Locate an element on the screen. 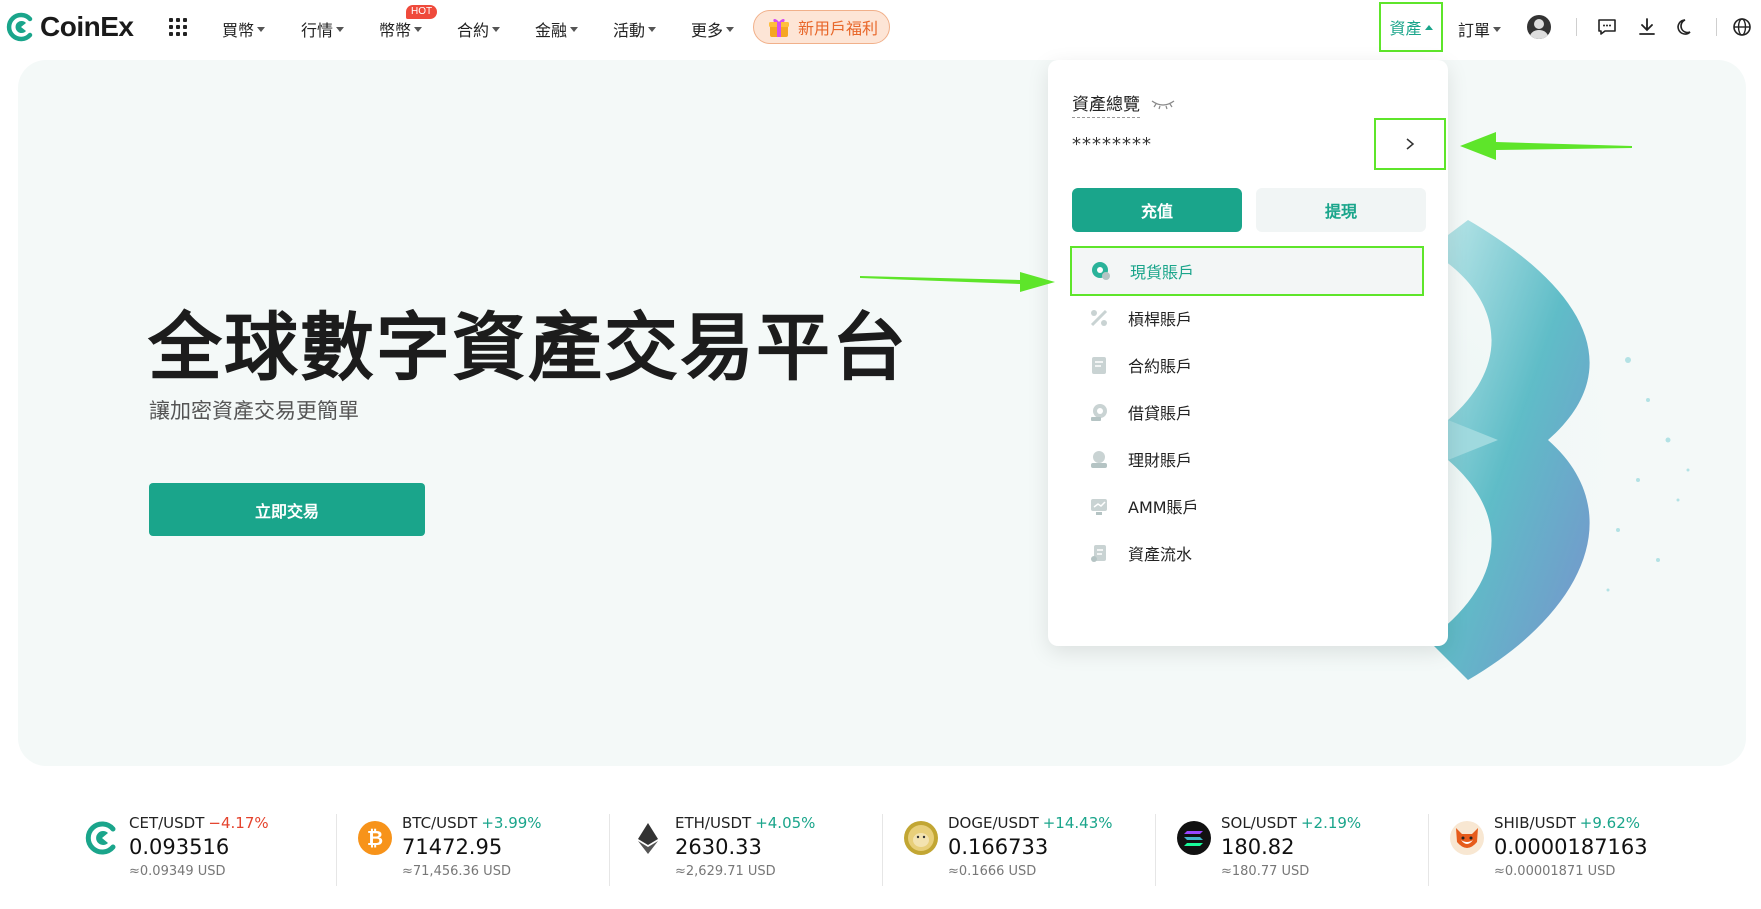 This screenshot has width=1761, height=909. menu-item-loan-account: 借貸賬戶 is located at coordinates (1247, 412).